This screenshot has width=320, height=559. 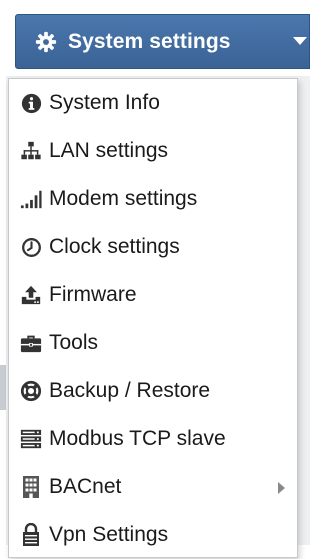 What do you see at coordinates (109, 534) in the screenshot?
I see `menu-item-label: Vpn Settings` at bounding box center [109, 534].